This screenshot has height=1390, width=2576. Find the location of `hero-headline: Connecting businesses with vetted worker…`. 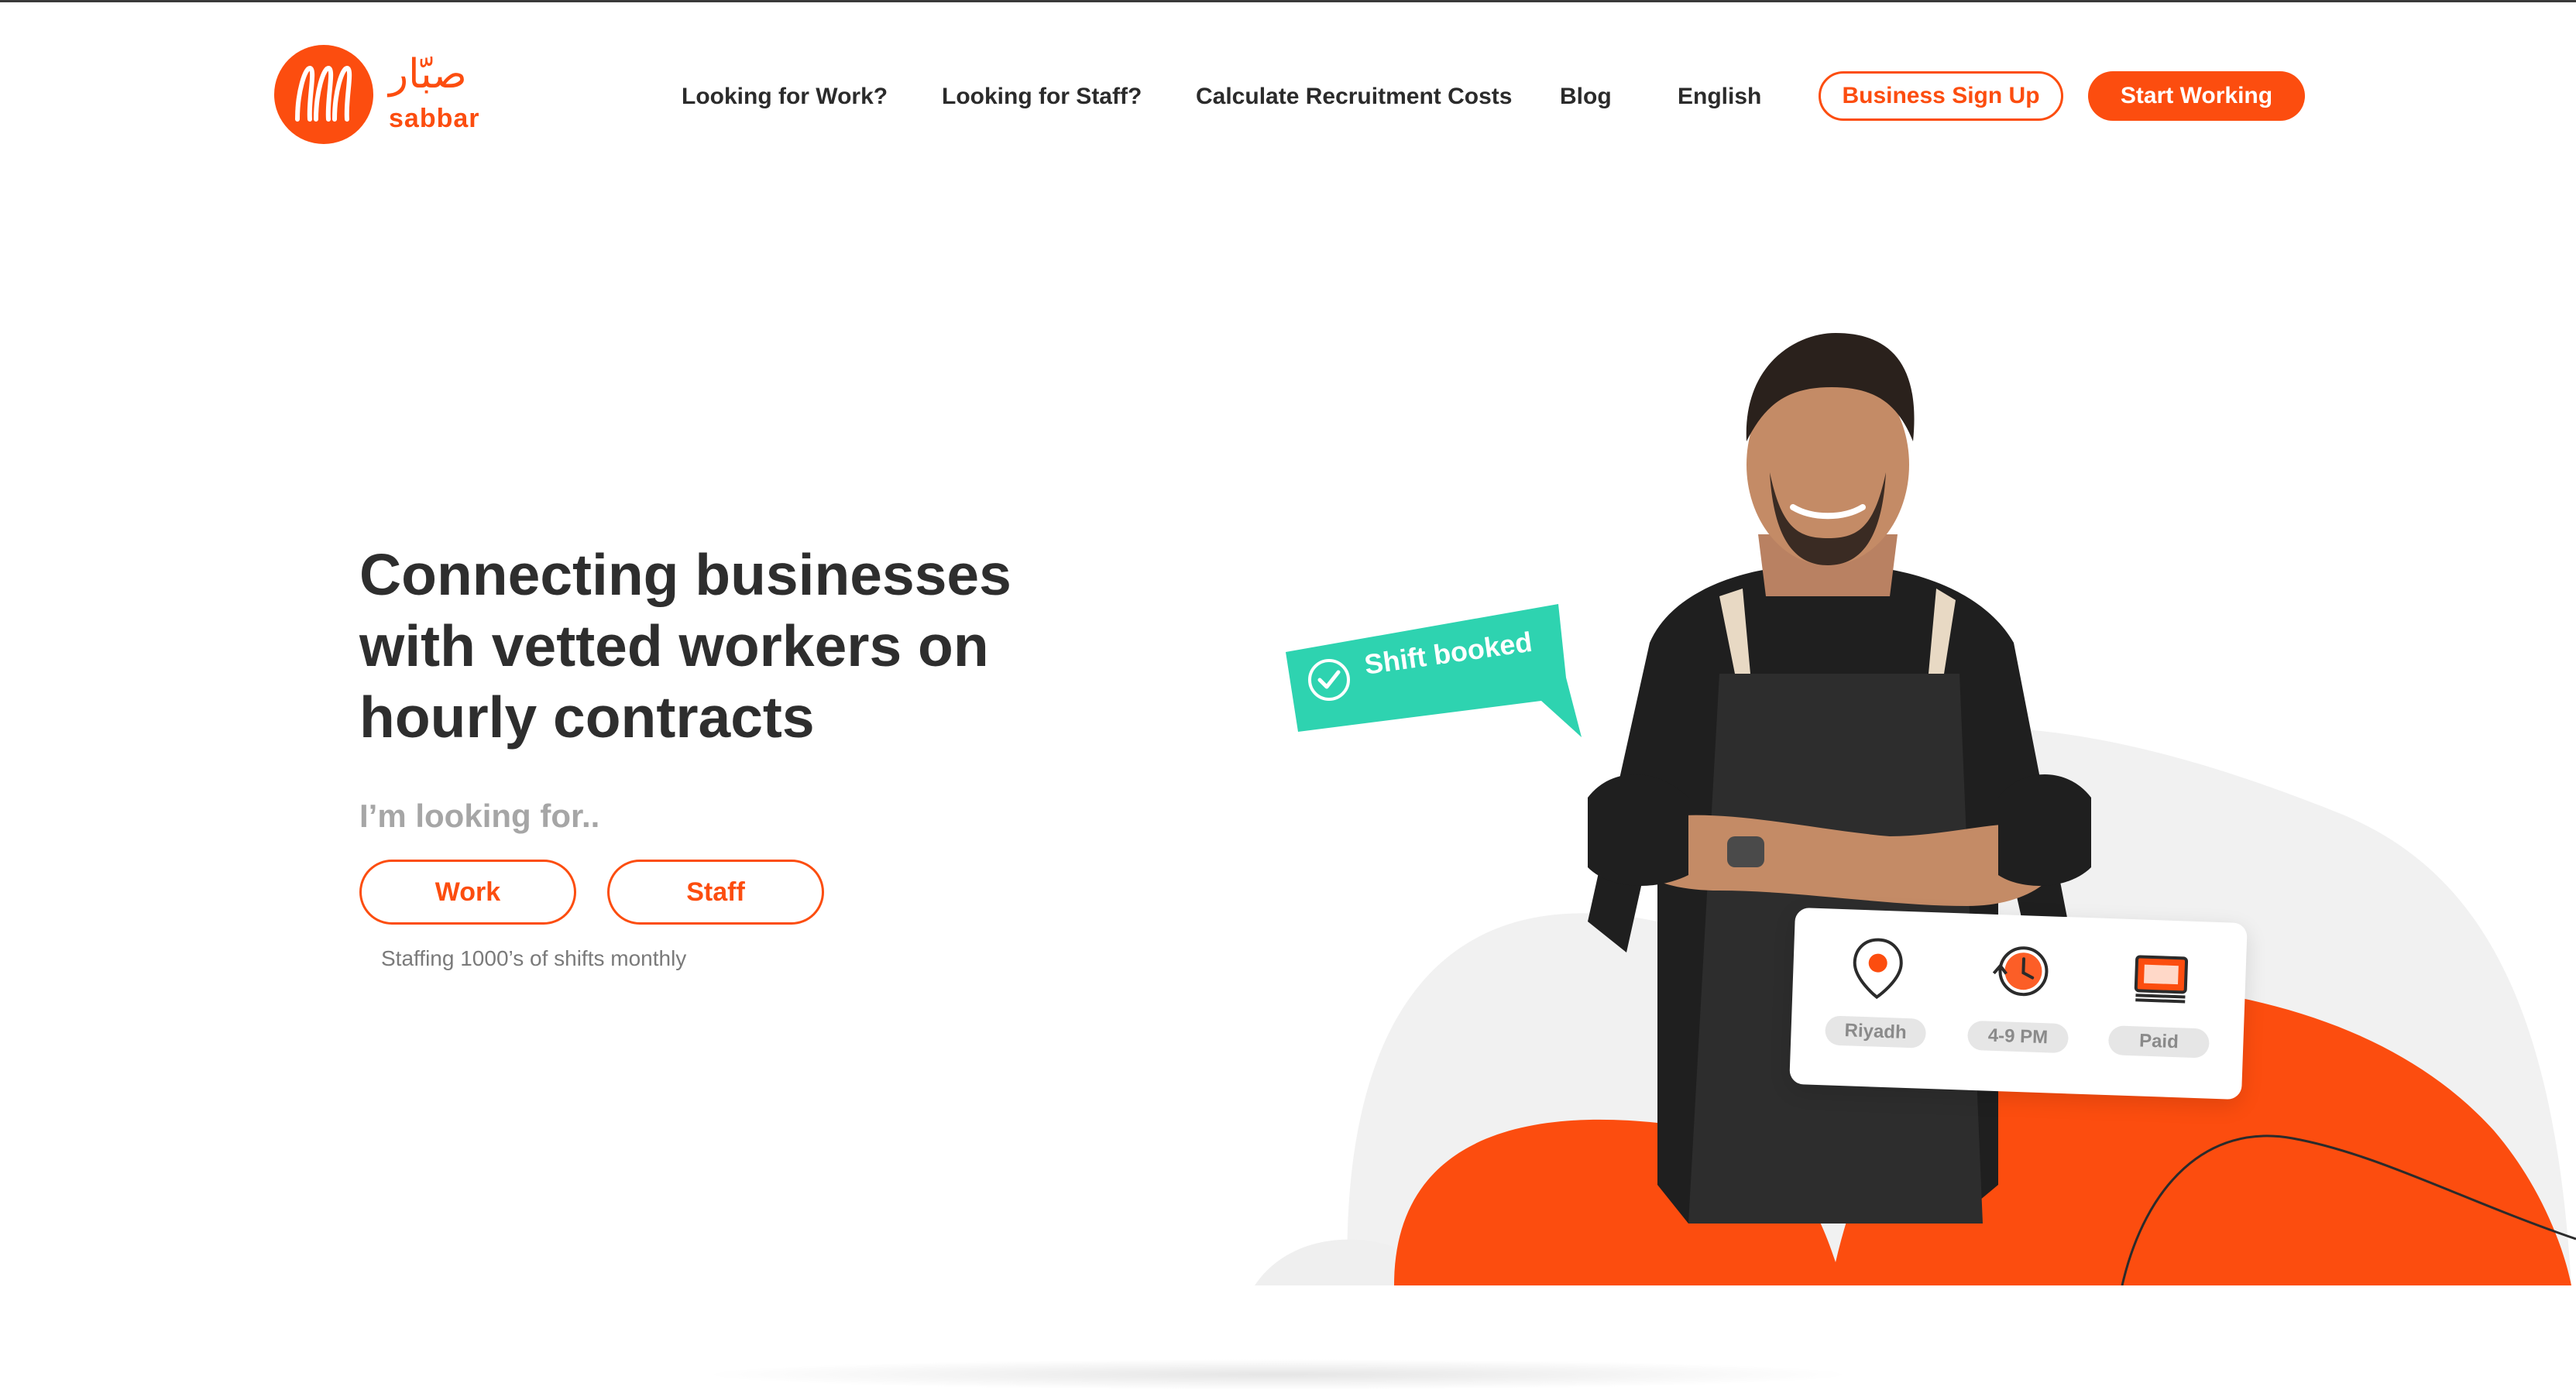

hero-headline: Connecting businesses with vetted worker… is located at coordinates (707, 646).